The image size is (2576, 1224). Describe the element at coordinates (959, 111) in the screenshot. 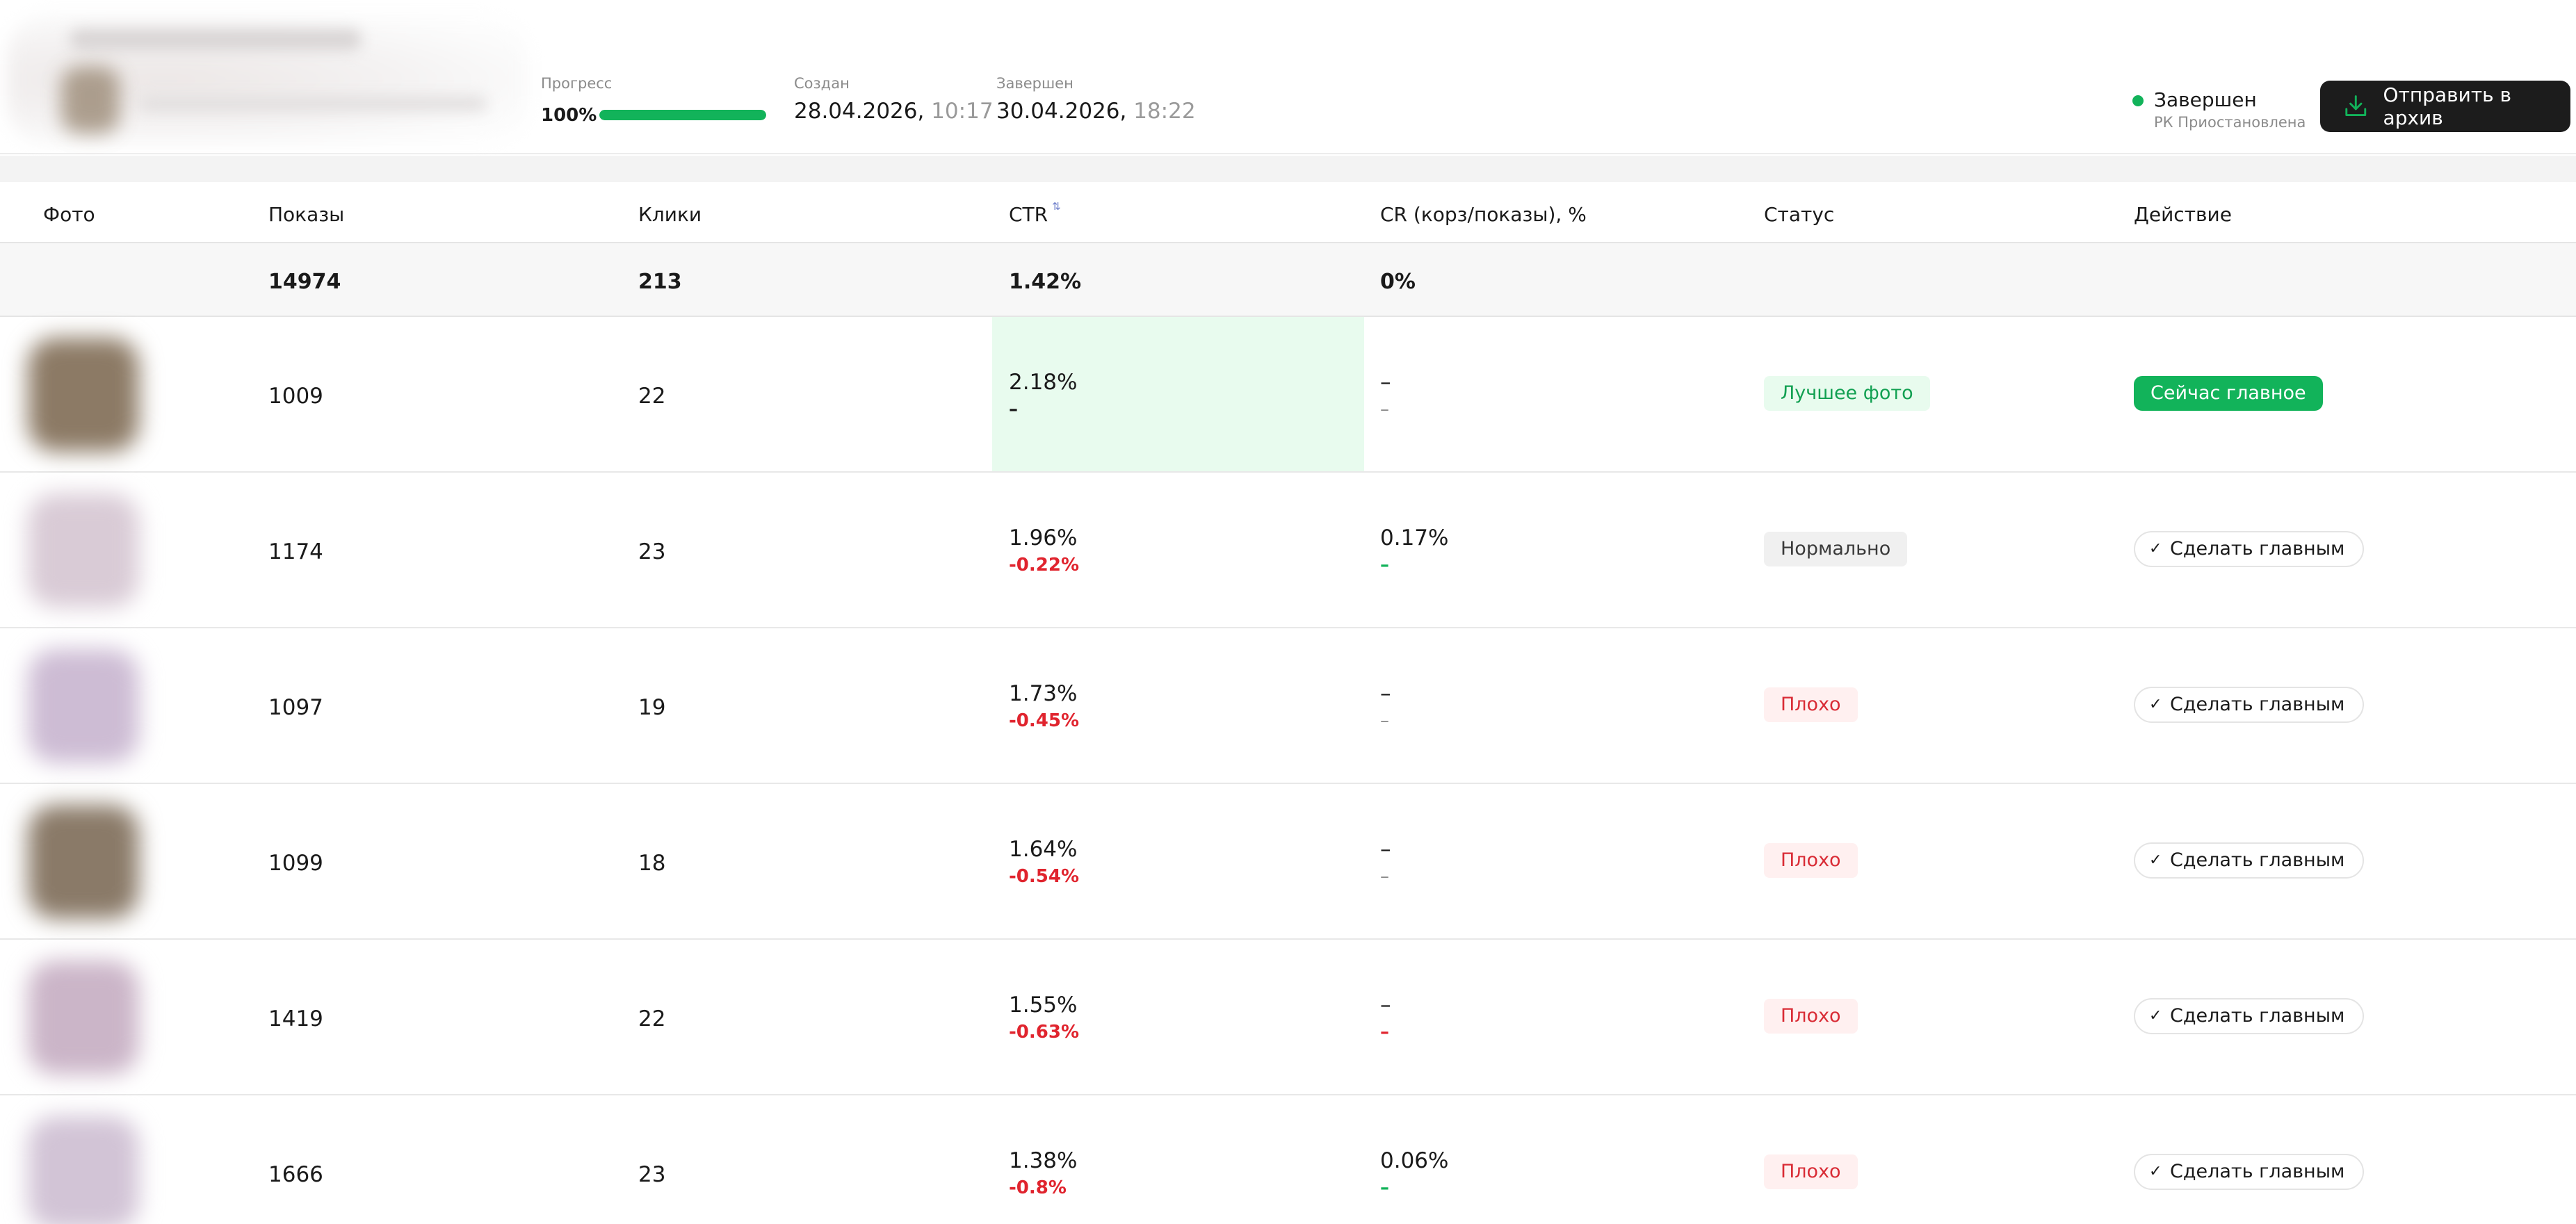

I see `created-time: 10:17` at that location.